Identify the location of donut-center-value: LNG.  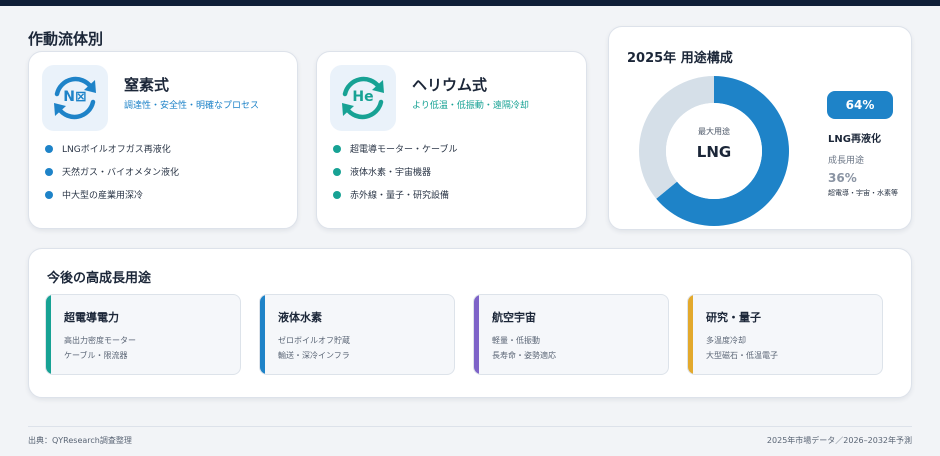
(714, 152).